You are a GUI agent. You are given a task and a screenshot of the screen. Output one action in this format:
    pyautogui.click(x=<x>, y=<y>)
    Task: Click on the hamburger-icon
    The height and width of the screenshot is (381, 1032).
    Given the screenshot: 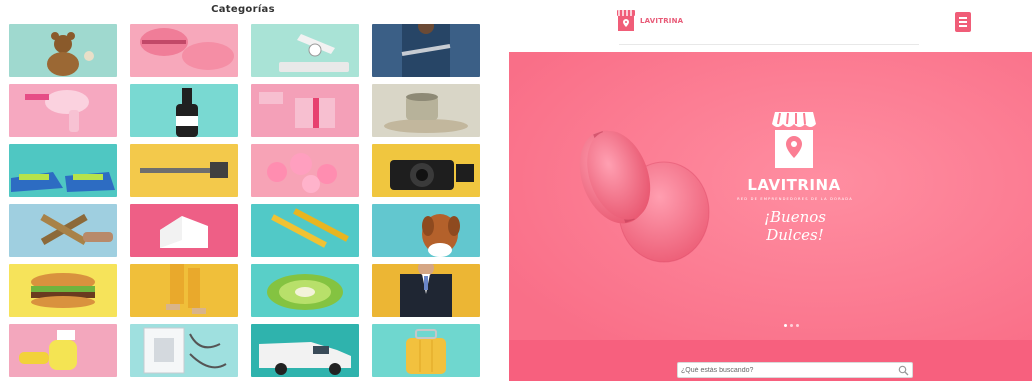 What is the action you would take?
    pyautogui.click(x=963, y=18)
    